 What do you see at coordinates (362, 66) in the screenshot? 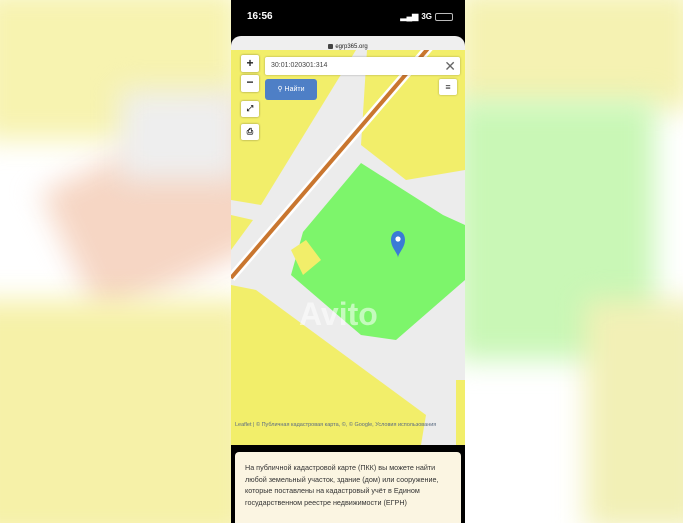
I see `cadastral-search-input: 30:01:020301:314 ✕` at bounding box center [362, 66].